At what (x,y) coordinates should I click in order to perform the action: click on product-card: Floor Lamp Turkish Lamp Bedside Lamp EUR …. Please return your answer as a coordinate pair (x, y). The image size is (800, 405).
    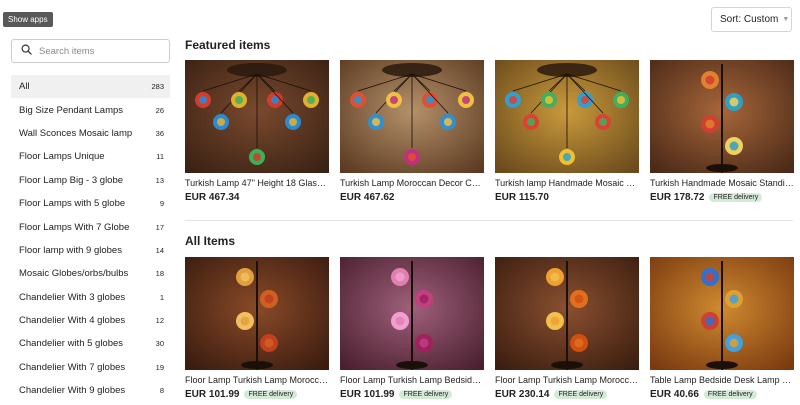
    Looking at the image, I should click on (412, 328).